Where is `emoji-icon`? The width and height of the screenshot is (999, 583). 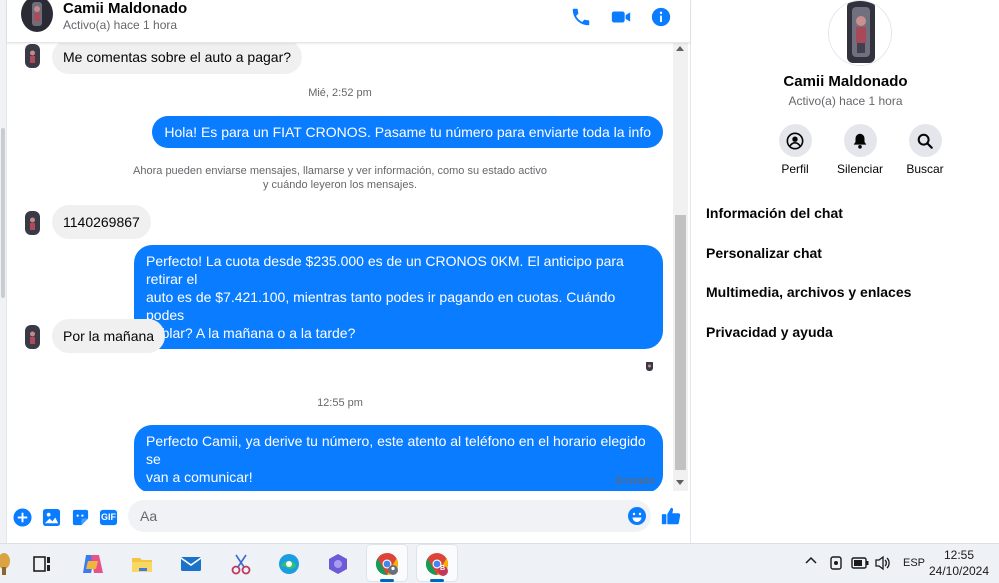
emoji-icon is located at coordinates (637, 518).